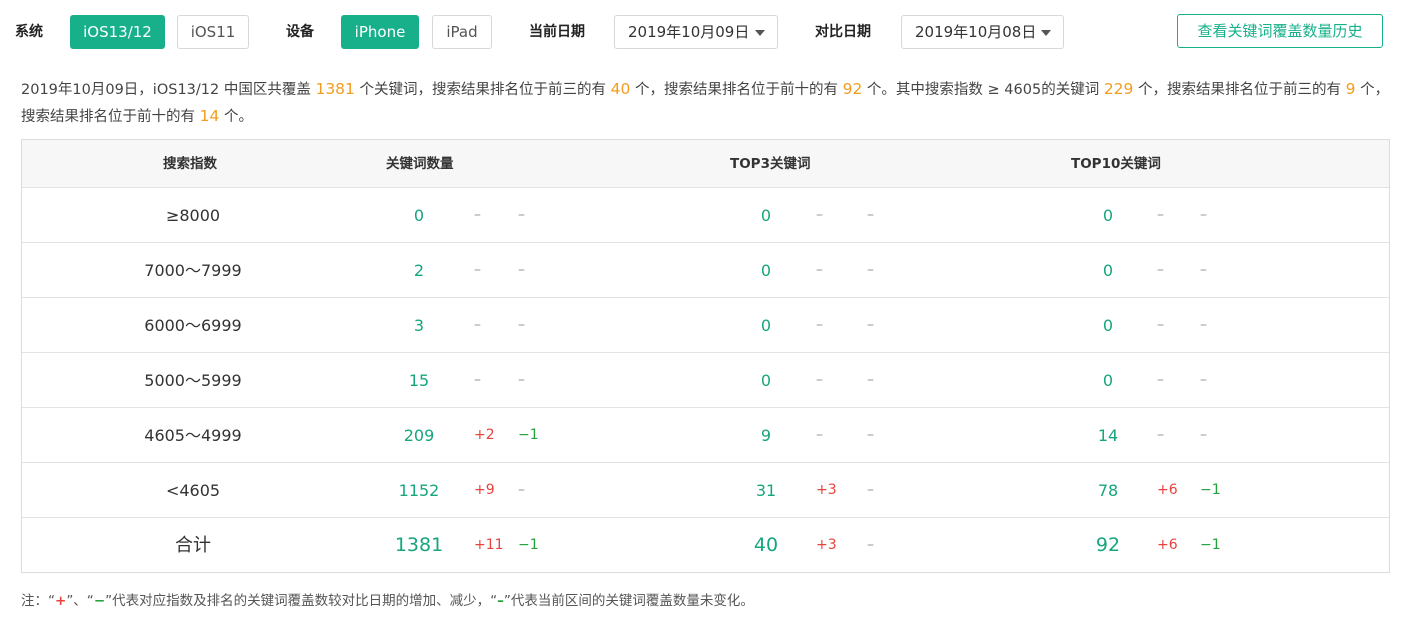 Image resolution: width=1401 pixels, height=618 pixels. I want to click on summary-highlight-number: 40, so click(620, 89).